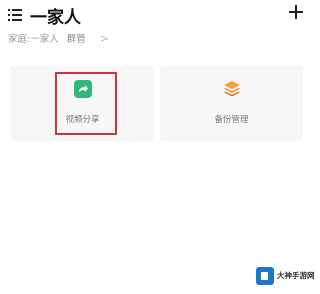  Describe the element at coordinates (82, 103) in the screenshot. I see `video-share-card: 视频分享` at that location.